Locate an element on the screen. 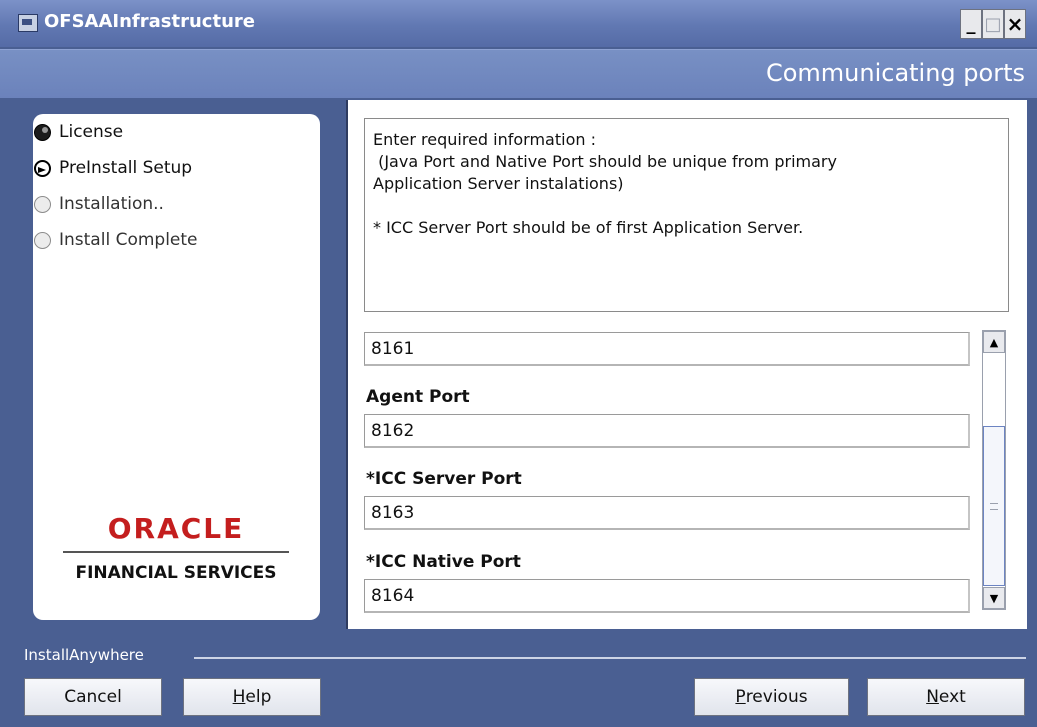 This screenshot has height=727, width=1037. agent-port-field: 8162 is located at coordinates (667, 431).